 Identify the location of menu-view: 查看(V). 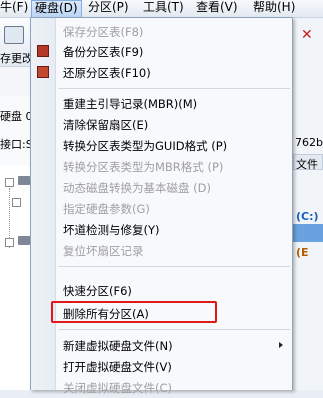
(217, 8).